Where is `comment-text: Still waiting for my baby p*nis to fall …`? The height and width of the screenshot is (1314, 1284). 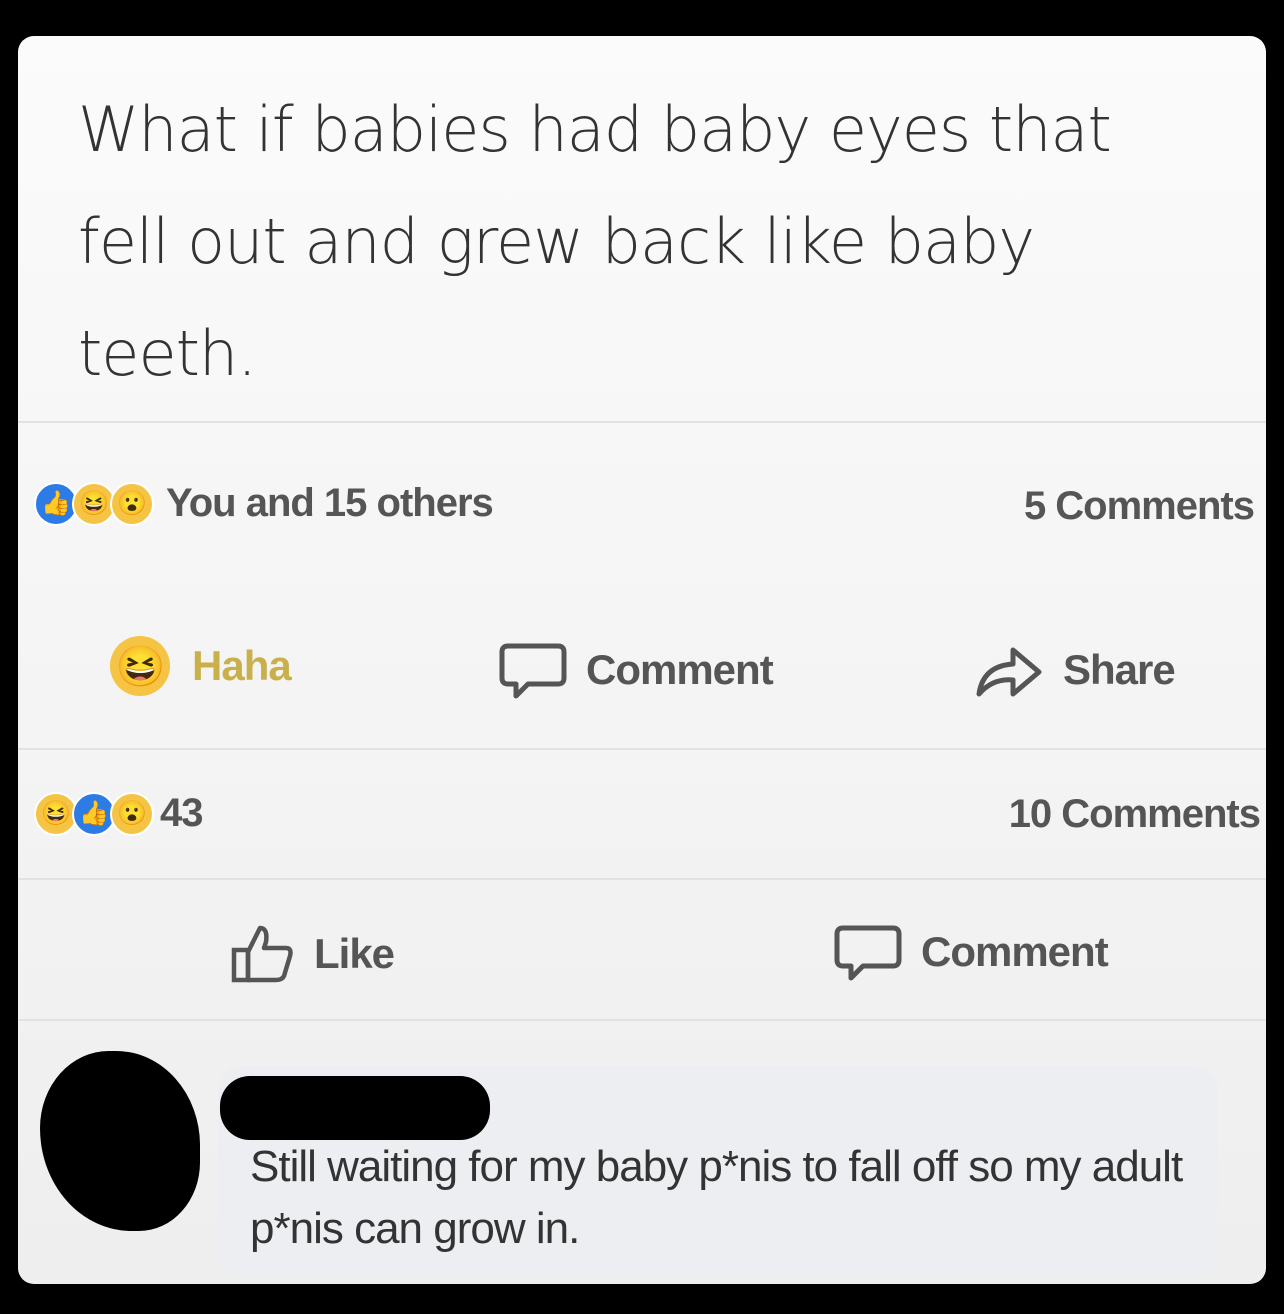 comment-text: Still waiting for my baby p*nis to fall … is located at coordinates (716, 1197).